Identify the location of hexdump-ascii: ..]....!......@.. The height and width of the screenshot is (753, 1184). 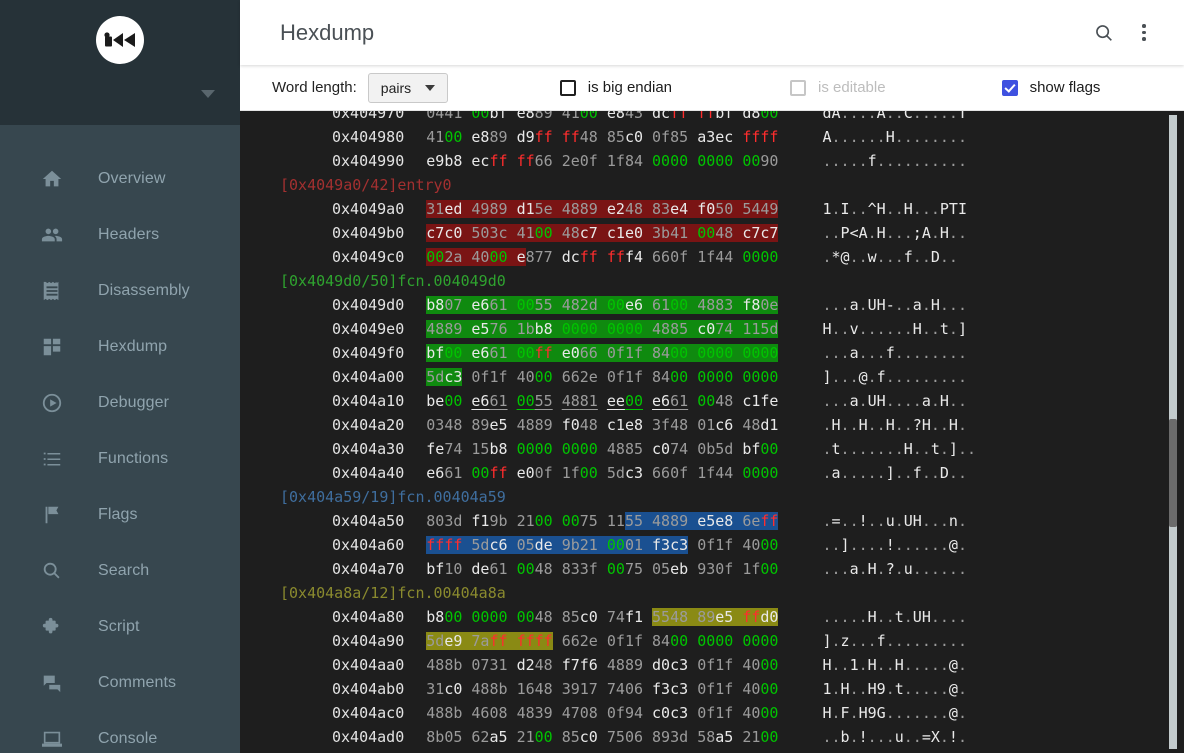
(894, 545).